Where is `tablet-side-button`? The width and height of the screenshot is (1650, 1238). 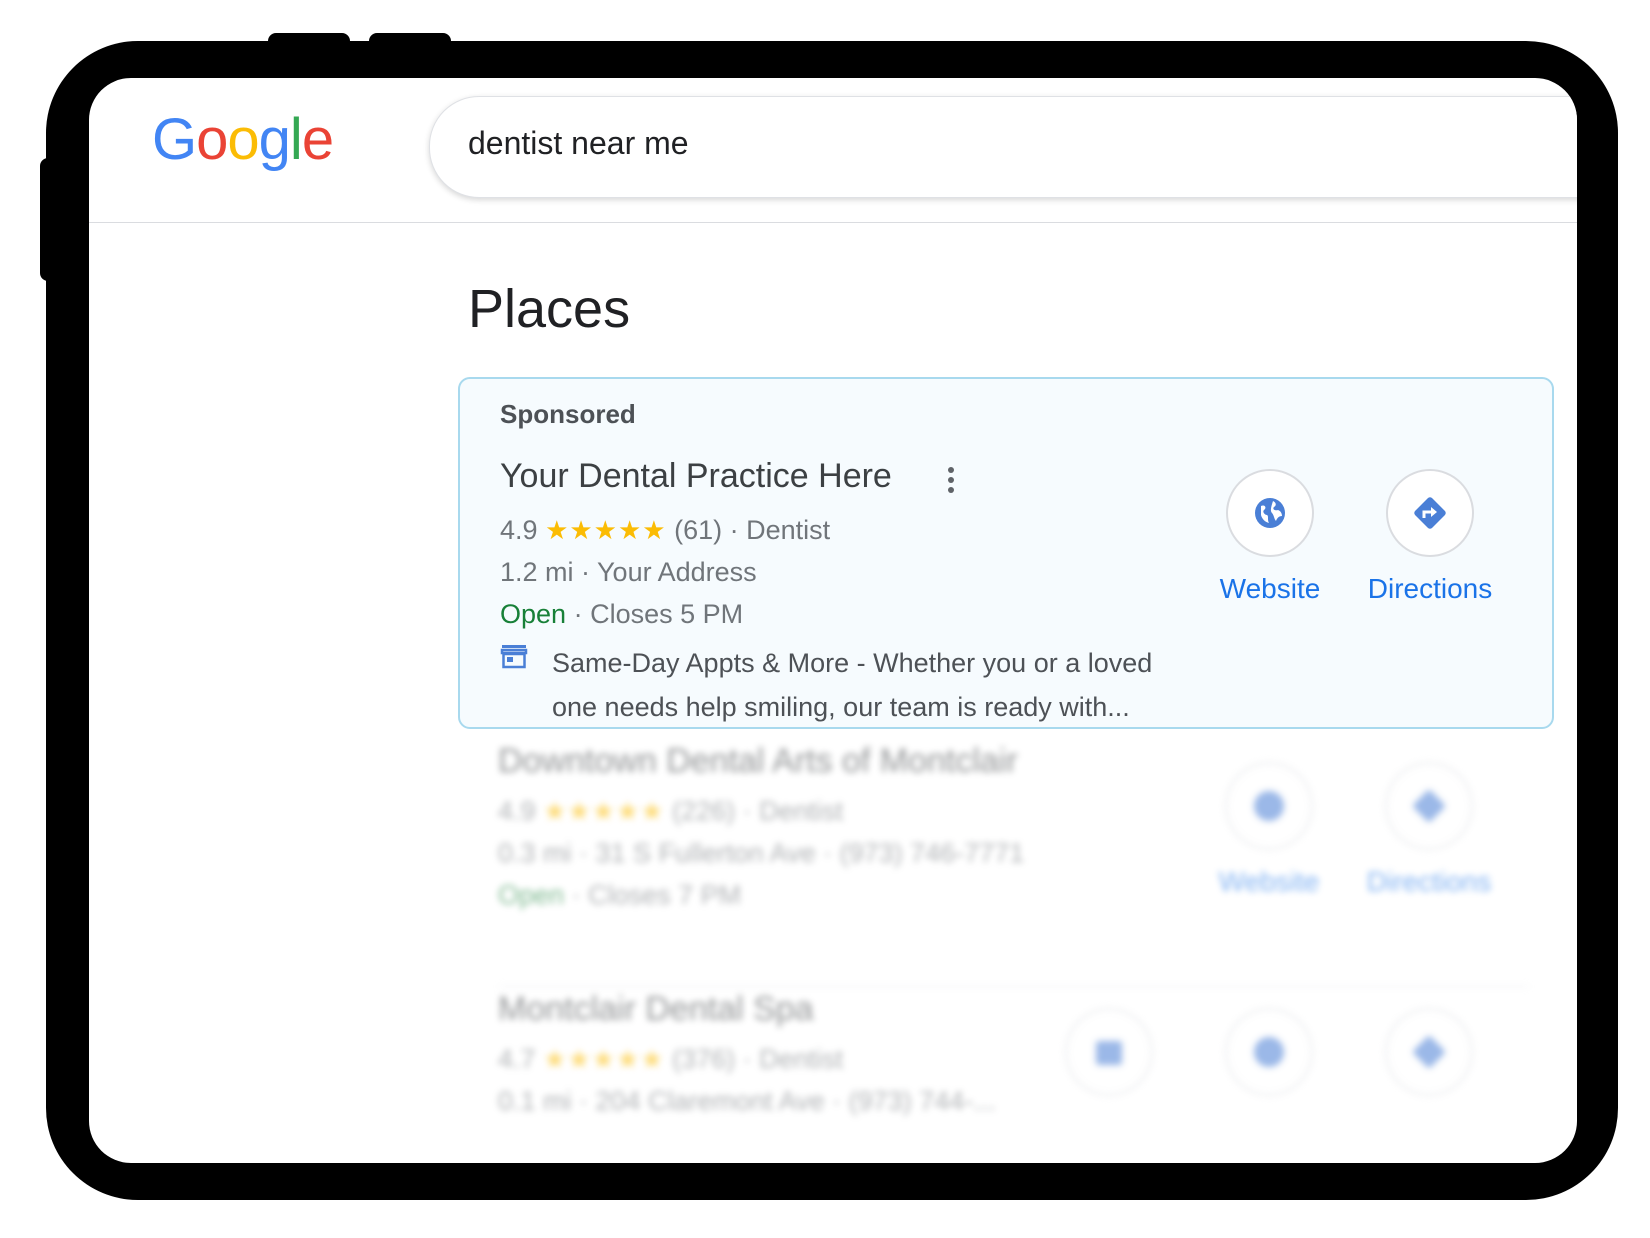 tablet-side-button is located at coordinates (47, 219).